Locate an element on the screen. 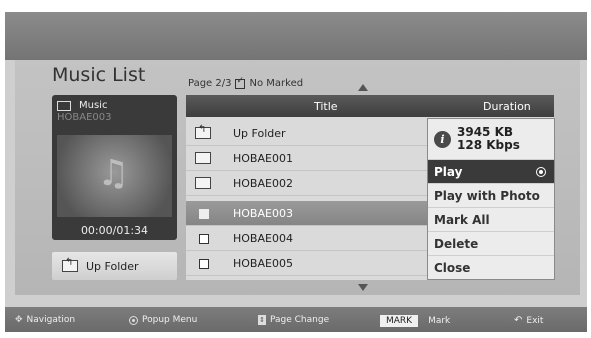 This screenshot has width=591, height=338. up-folder-button-label: Up Folder is located at coordinates (112, 266).